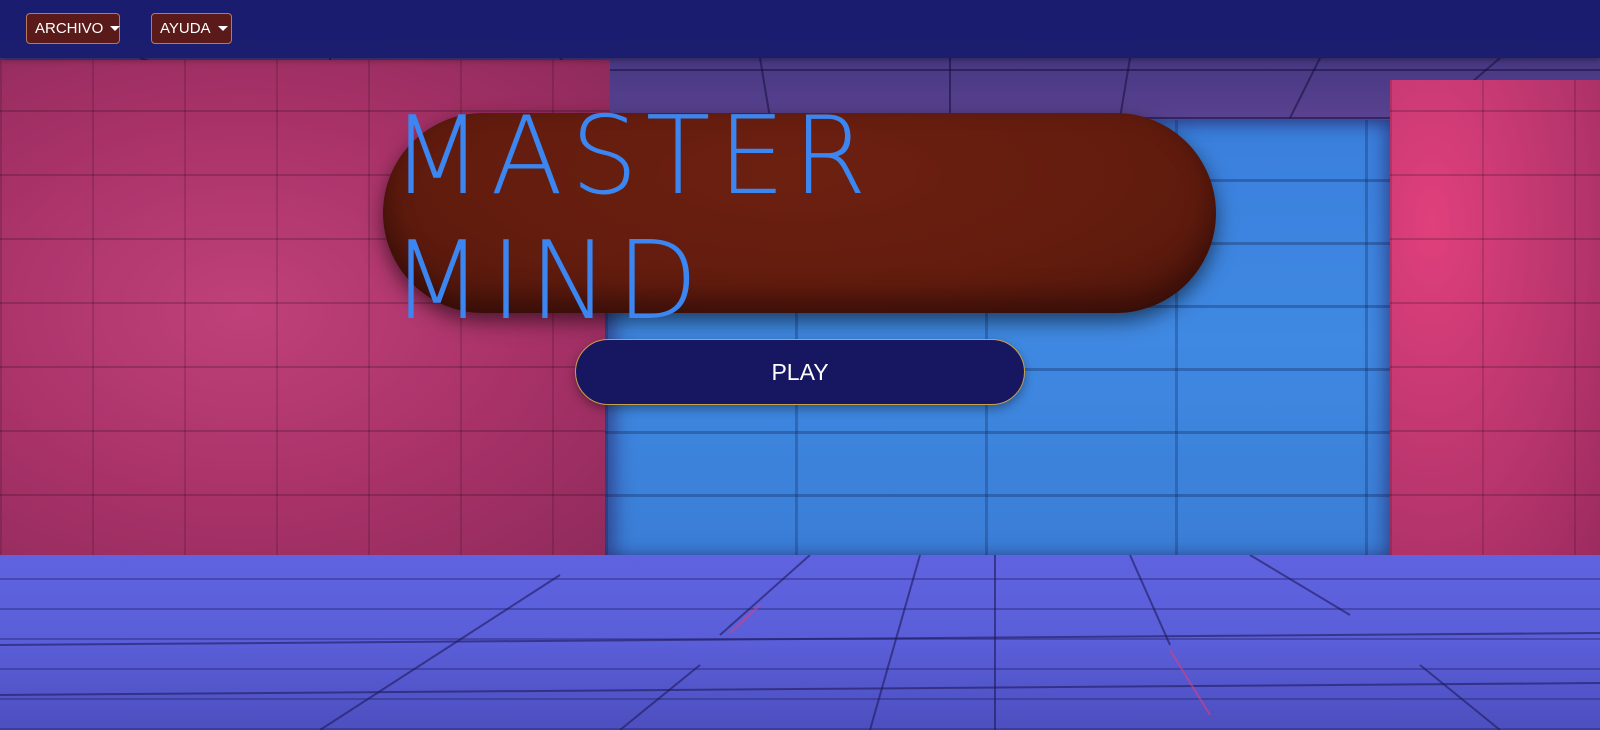  What do you see at coordinates (633, 219) in the screenshot?
I see `game-title: MASTER MIND` at bounding box center [633, 219].